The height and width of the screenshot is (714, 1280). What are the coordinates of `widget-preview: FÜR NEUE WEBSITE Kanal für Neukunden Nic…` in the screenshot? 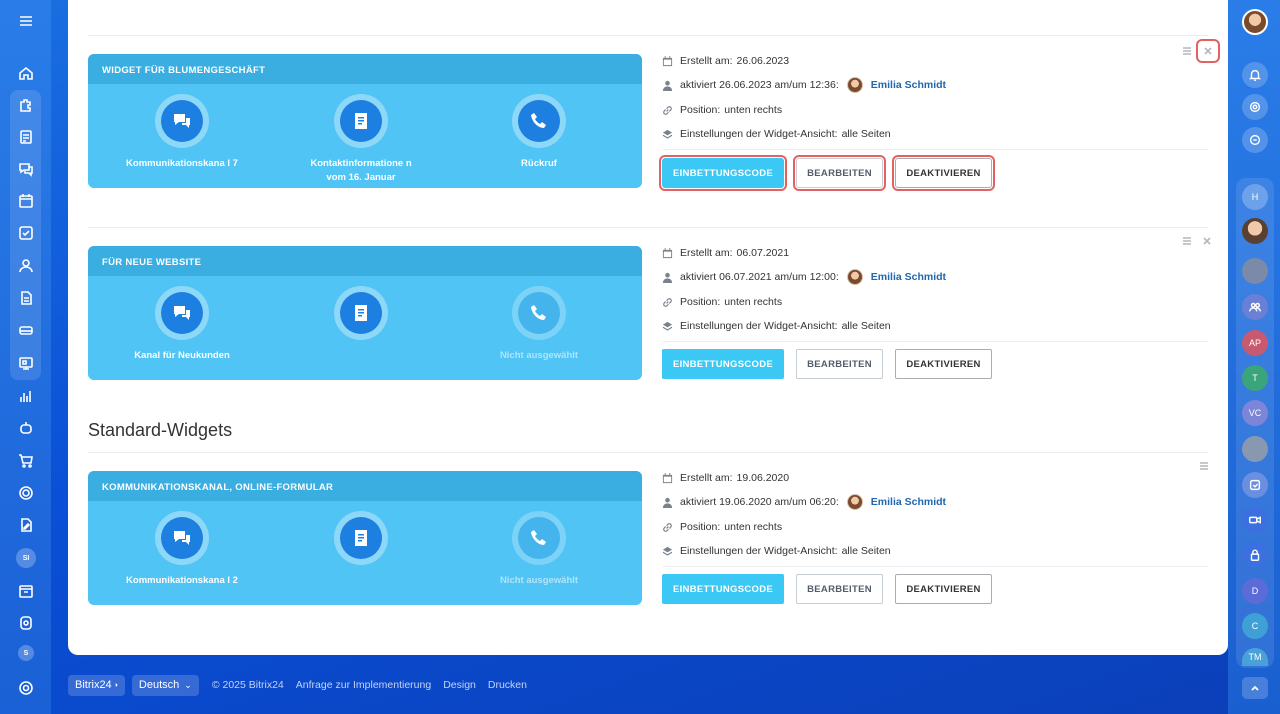 It's located at (365, 313).